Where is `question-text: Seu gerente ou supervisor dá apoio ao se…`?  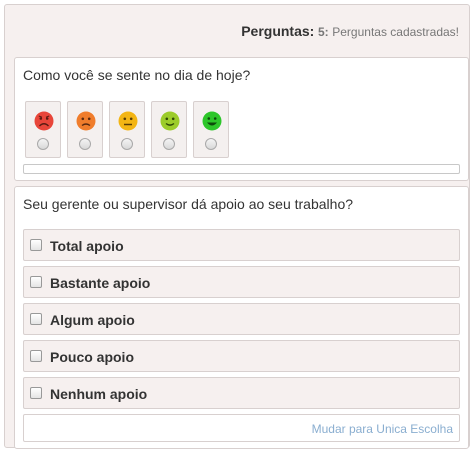
question-text: Seu gerente ou supervisor dá apoio ao se… is located at coordinates (188, 204).